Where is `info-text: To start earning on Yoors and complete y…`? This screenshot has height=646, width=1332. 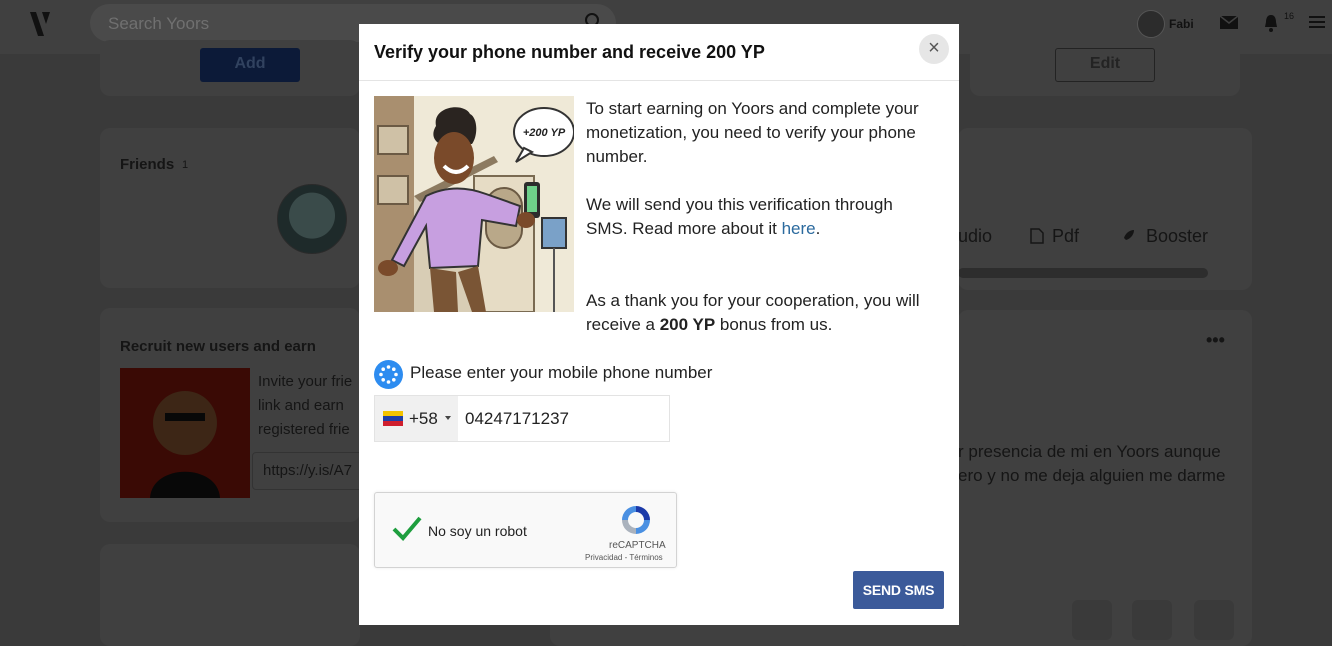 info-text: To start earning on Yoors and complete y… is located at coordinates (756, 229).